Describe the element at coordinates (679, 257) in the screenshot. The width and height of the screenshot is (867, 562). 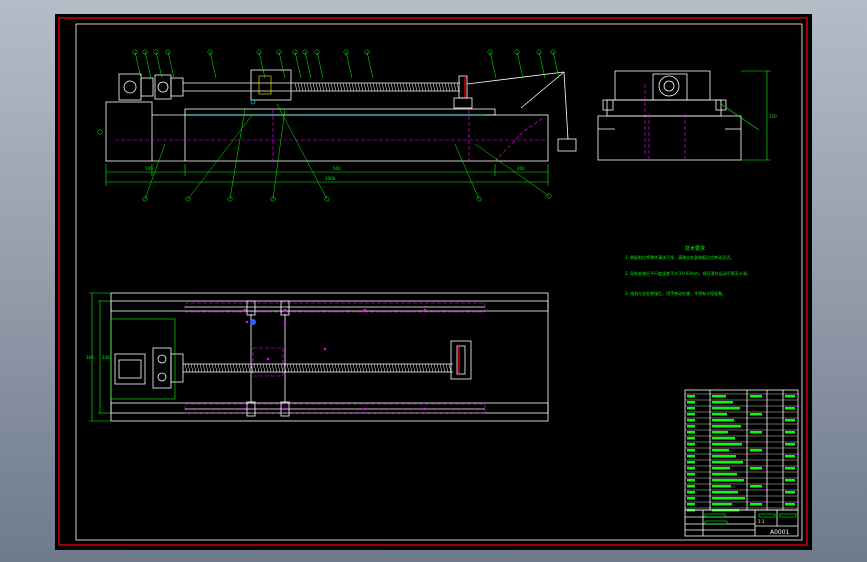
I see `notes-line-1: 1. 装配前应将零件清洗干净，滚珠丝杠副装配后应转动灵活。` at that location.